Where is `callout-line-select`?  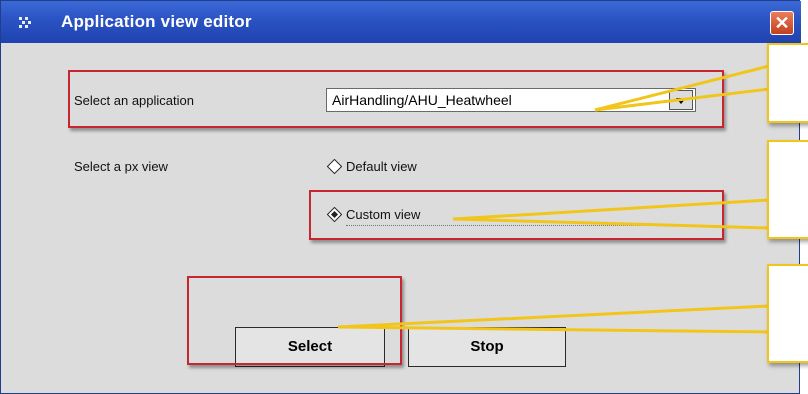
callout-line-select is located at coordinates (553, 316).